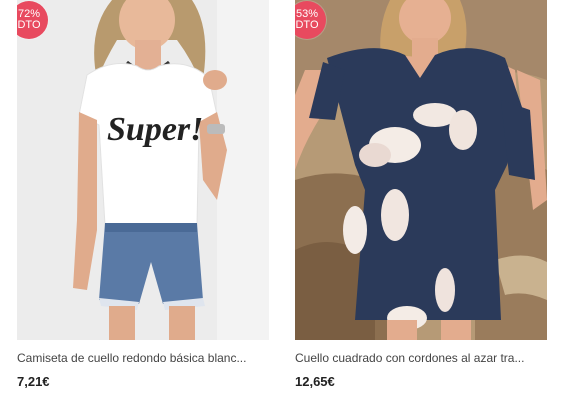 Image resolution: width=570 pixels, height=401 pixels. What do you see at coordinates (315, 381) in the screenshot?
I see `product-price: 12,65€` at bounding box center [315, 381].